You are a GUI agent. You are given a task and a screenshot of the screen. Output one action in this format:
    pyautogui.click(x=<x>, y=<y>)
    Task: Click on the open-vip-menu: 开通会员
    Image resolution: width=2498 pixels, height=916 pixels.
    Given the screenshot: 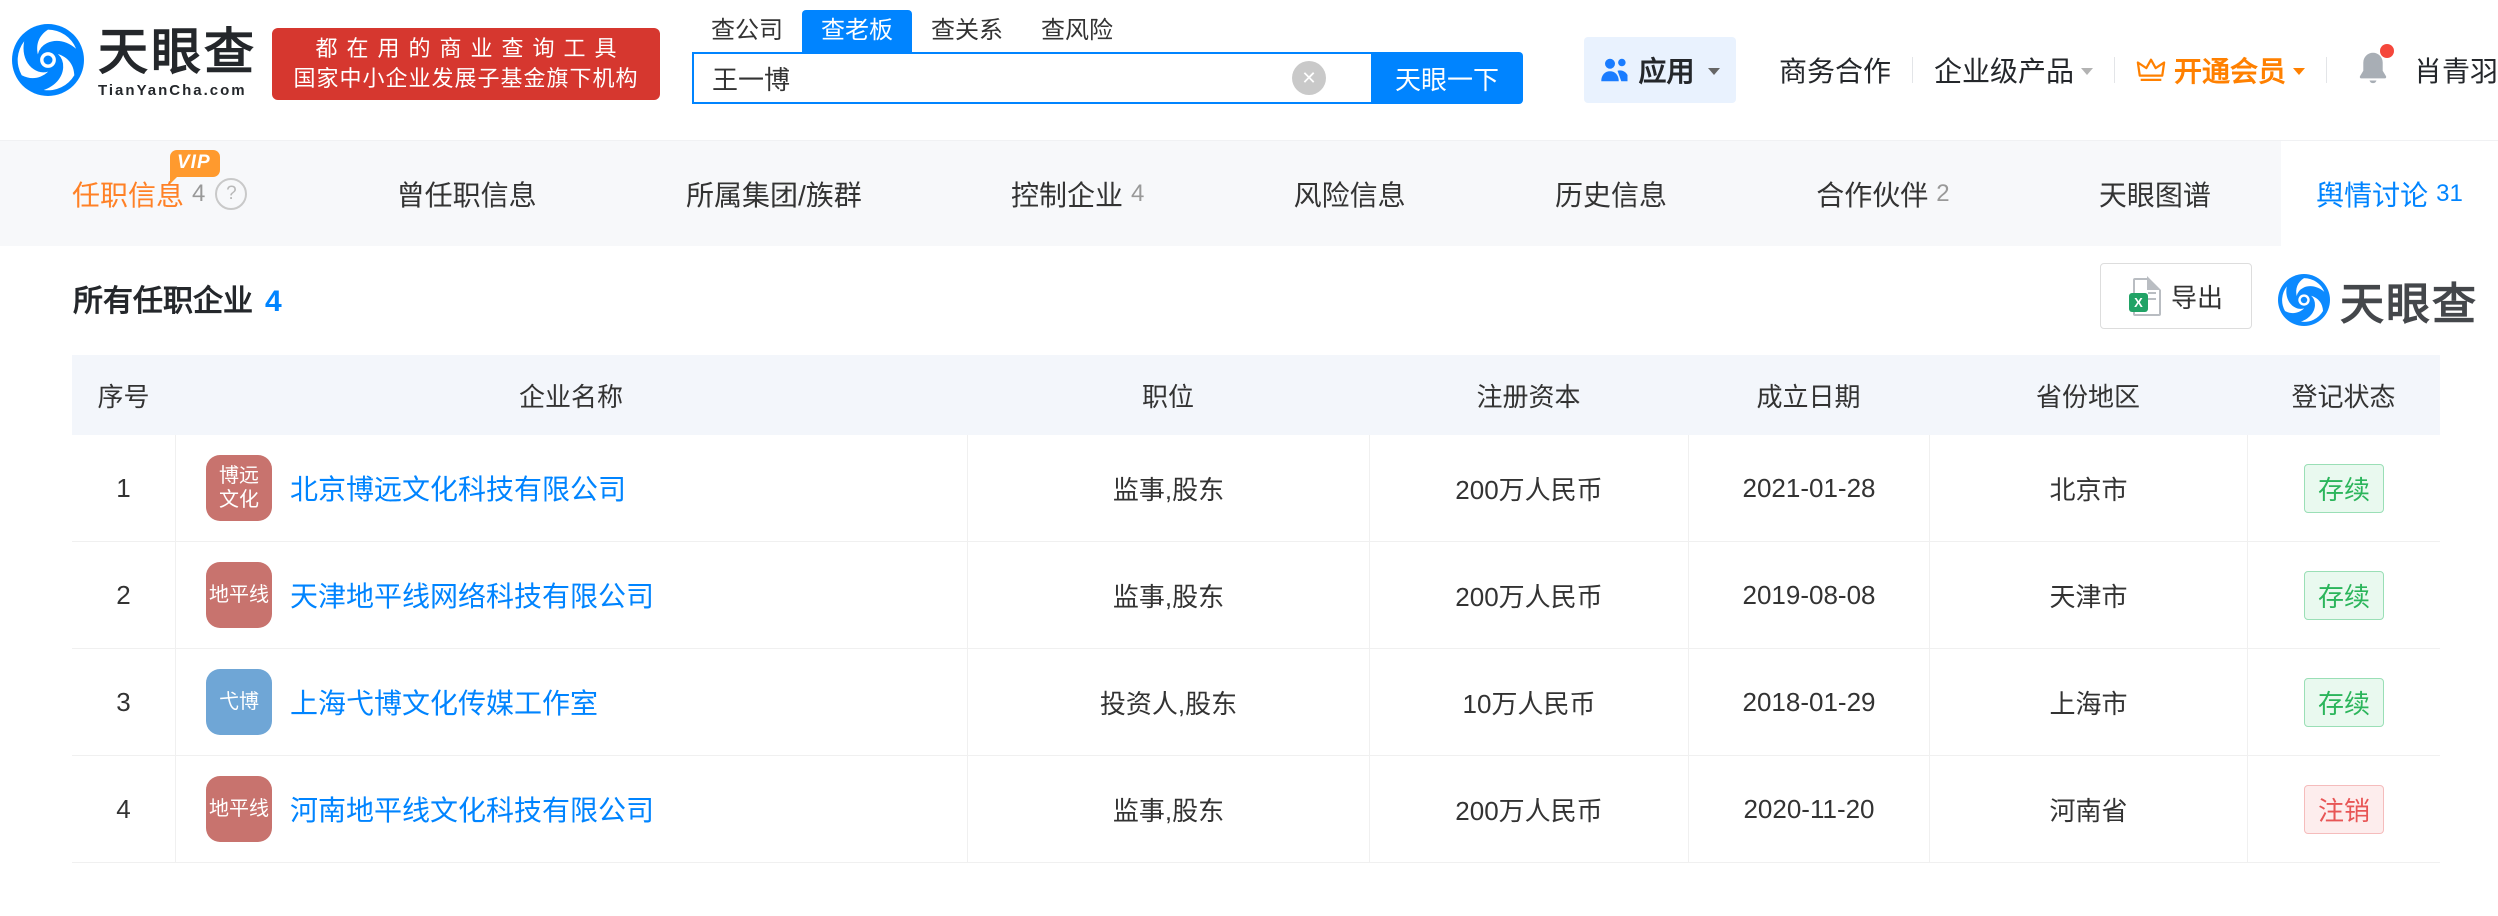 What is the action you would take?
    pyautogui.click(x=2221, y=70)
    